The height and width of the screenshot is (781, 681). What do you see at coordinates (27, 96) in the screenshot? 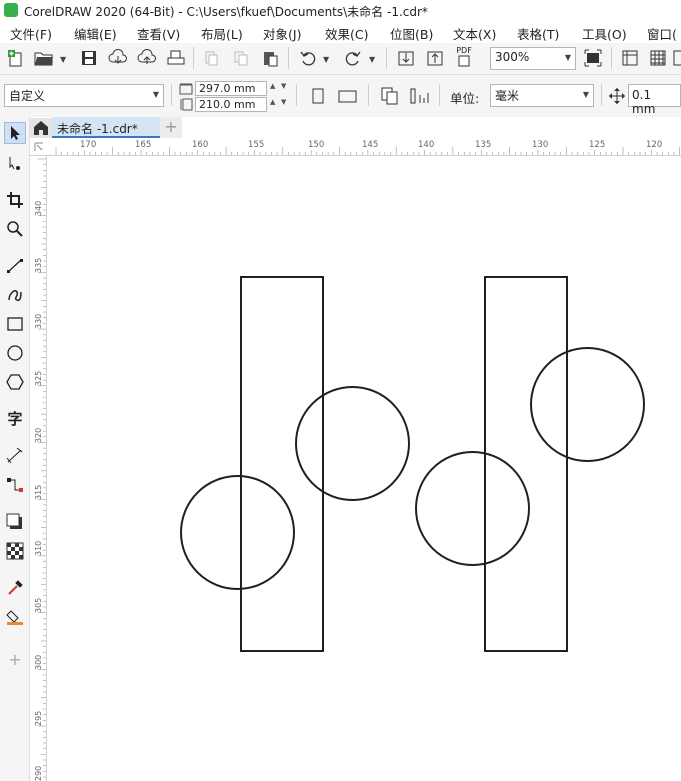
I see `page-size-preset-value: 自定义` at bounding box center [27, 96].